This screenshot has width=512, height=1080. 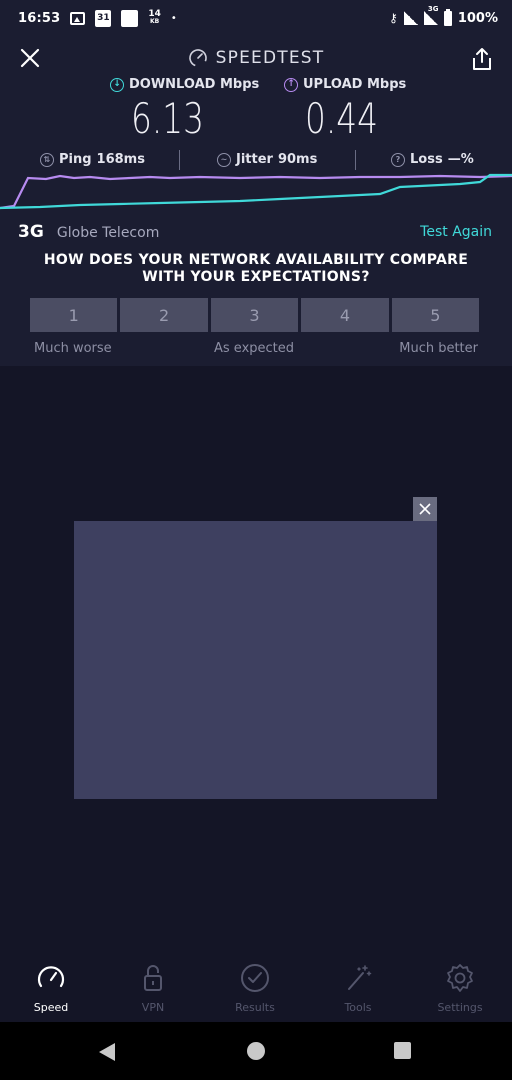 I want to click on app-title-text: SPEEDTEST, so click(x=270, y=58).